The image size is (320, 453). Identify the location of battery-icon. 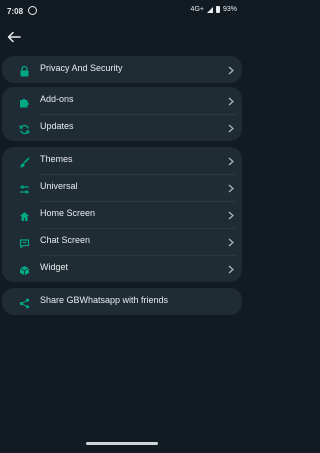
(217, 9).